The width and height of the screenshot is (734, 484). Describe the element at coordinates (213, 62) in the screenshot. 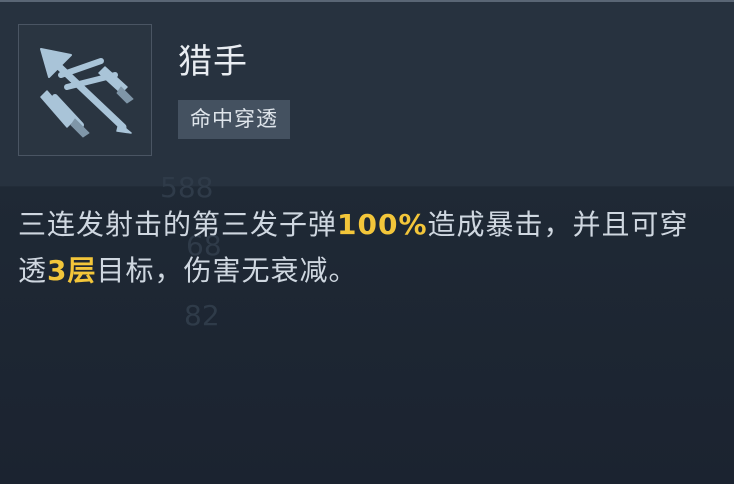

I see `skill-title: 猎手` at that location.